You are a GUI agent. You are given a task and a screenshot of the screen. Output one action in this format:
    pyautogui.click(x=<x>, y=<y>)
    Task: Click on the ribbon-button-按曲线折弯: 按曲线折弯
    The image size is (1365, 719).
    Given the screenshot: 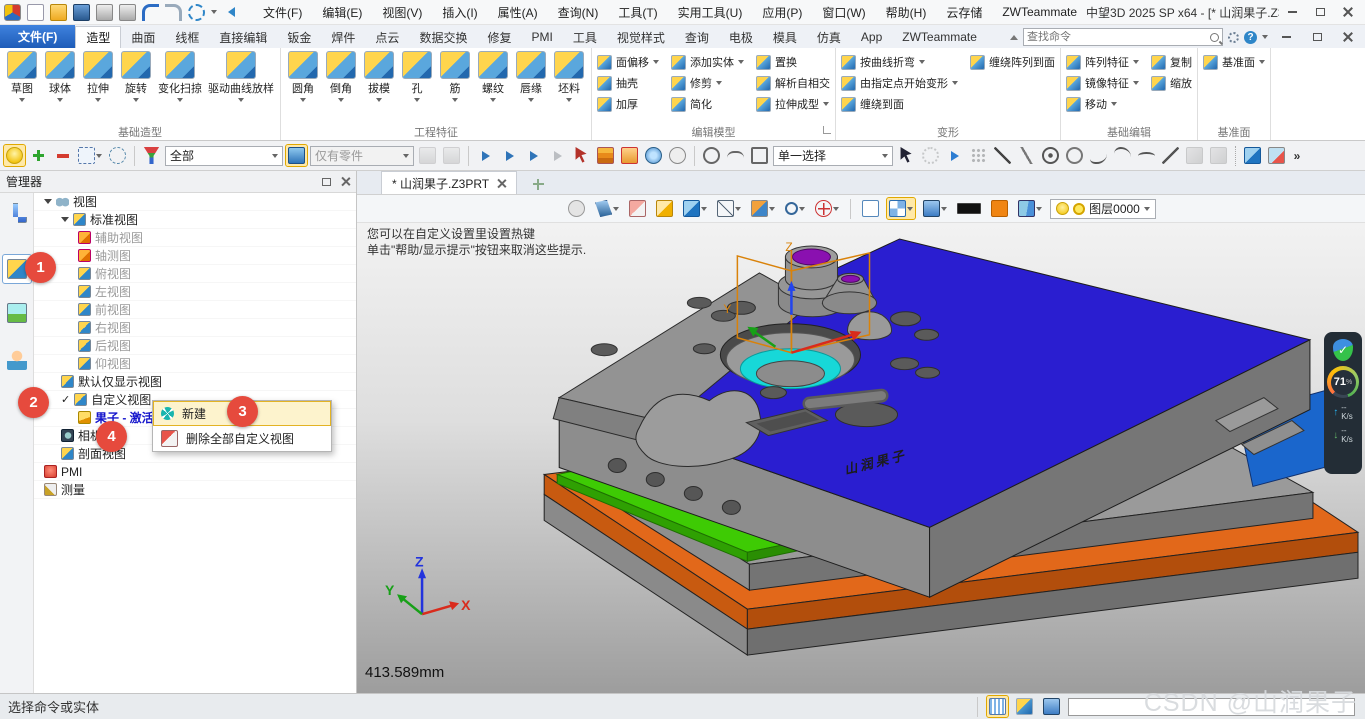 What is the action you would take?
    pyautogui.click(x=899, y=62)
    